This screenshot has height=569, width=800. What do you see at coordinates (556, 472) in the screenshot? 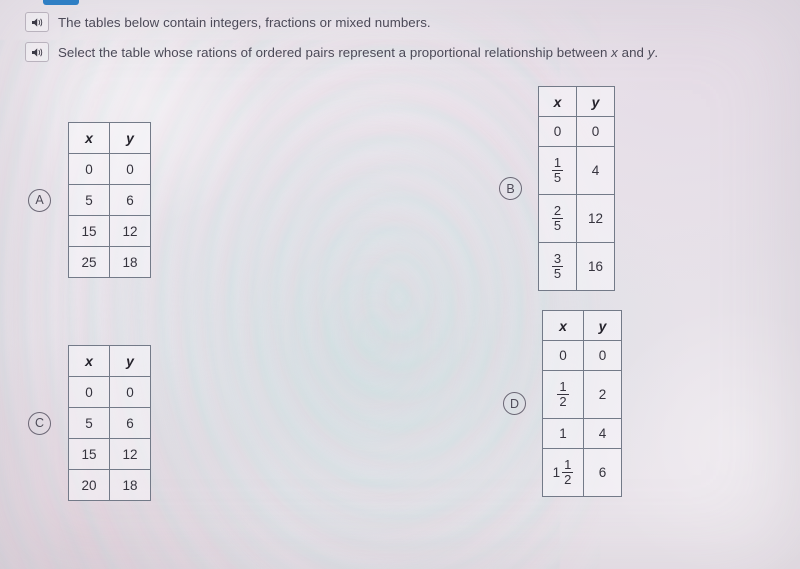
I see `mixed-whole-part: 1` at bounding box center [556, 472].